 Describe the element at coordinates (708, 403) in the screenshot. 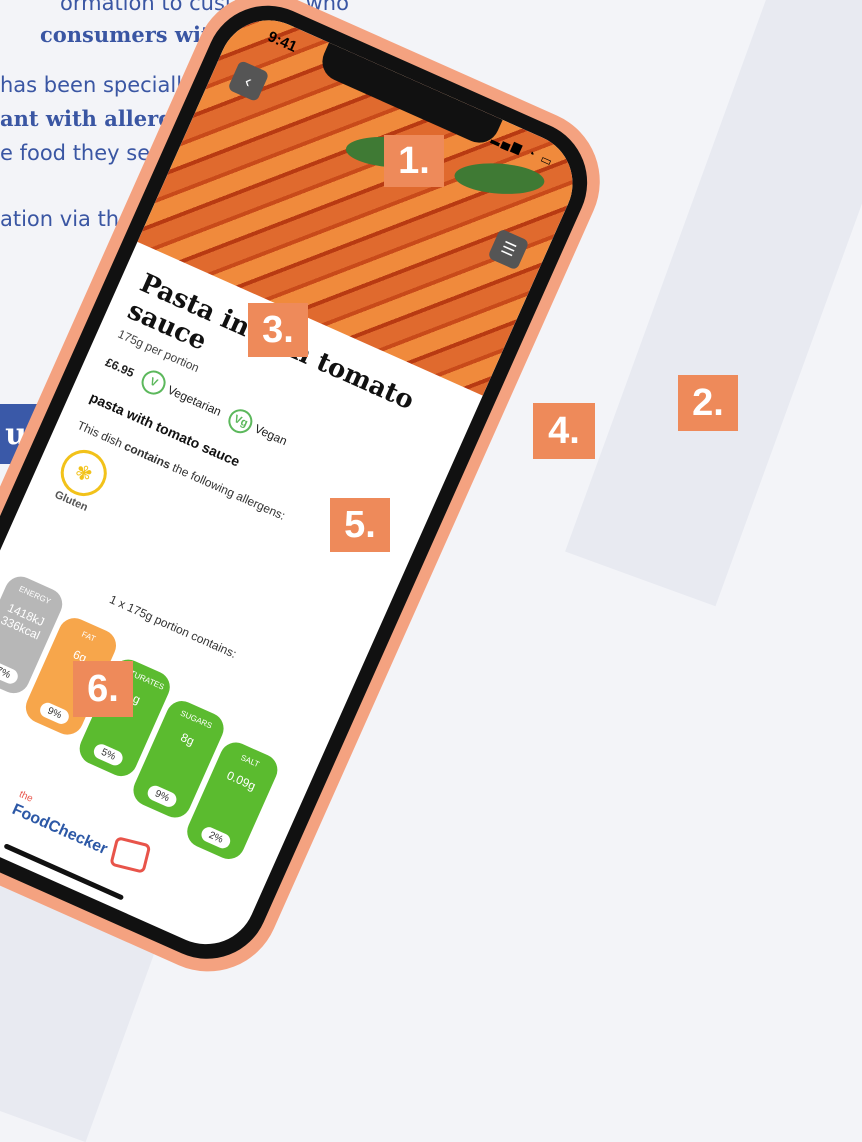

I see `marker-2: 2.` at that location.